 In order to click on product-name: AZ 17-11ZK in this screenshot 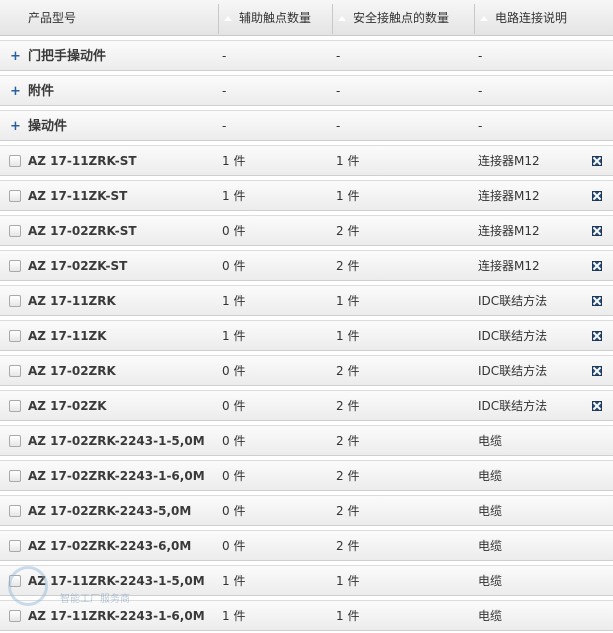, I will do `click(67, 336)`.